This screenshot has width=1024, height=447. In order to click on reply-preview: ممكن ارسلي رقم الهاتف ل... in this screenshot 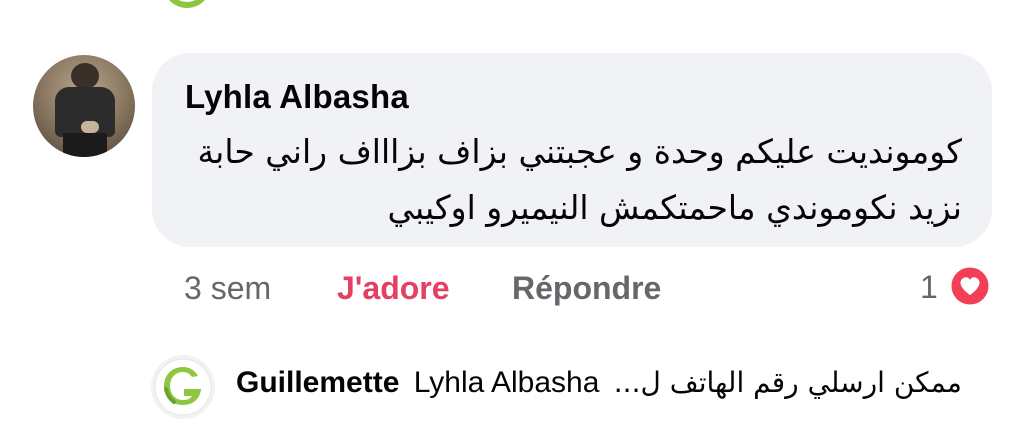, I will do `click(787, 382)`.